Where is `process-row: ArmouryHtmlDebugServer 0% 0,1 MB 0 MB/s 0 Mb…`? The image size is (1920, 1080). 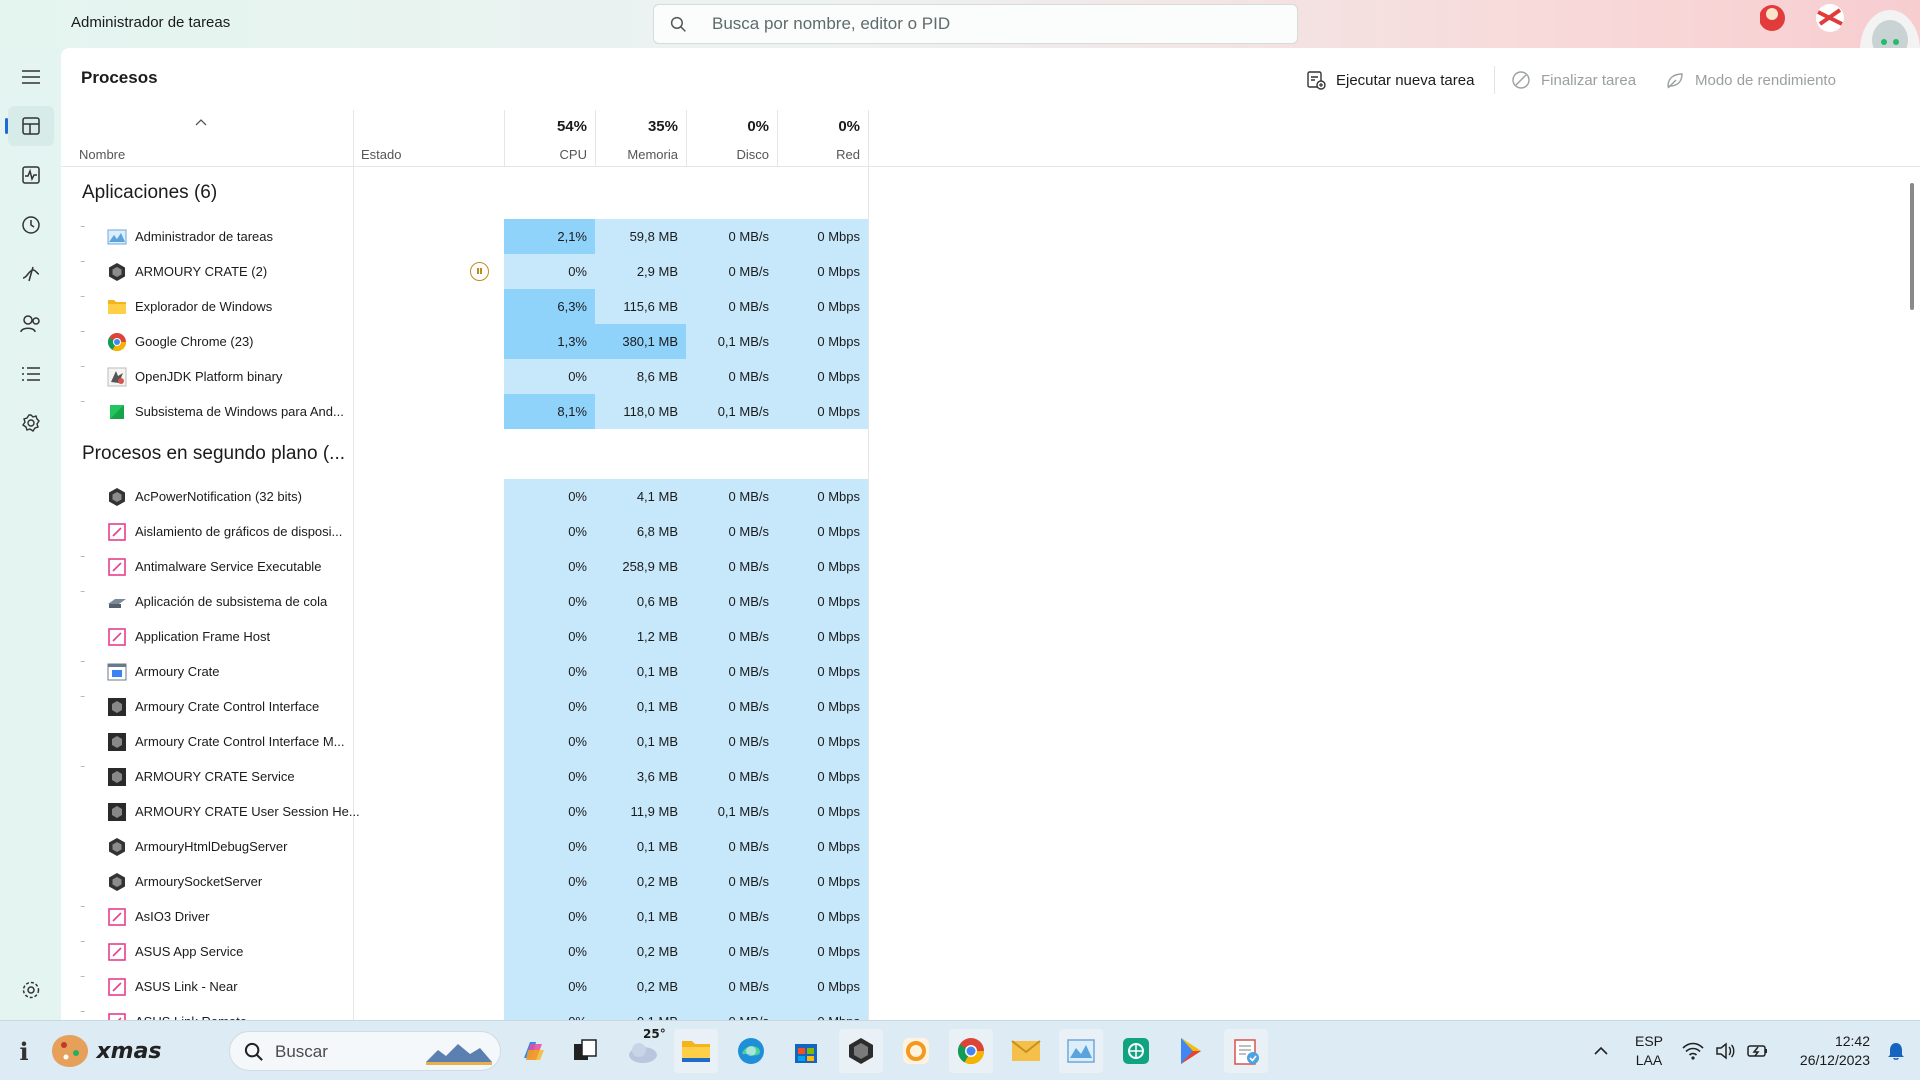 process-row: ArmouryHtmlDebugServer 0% 0,1 MB 0 MB/s 0 Mb… is located at coordinates (990, 846).